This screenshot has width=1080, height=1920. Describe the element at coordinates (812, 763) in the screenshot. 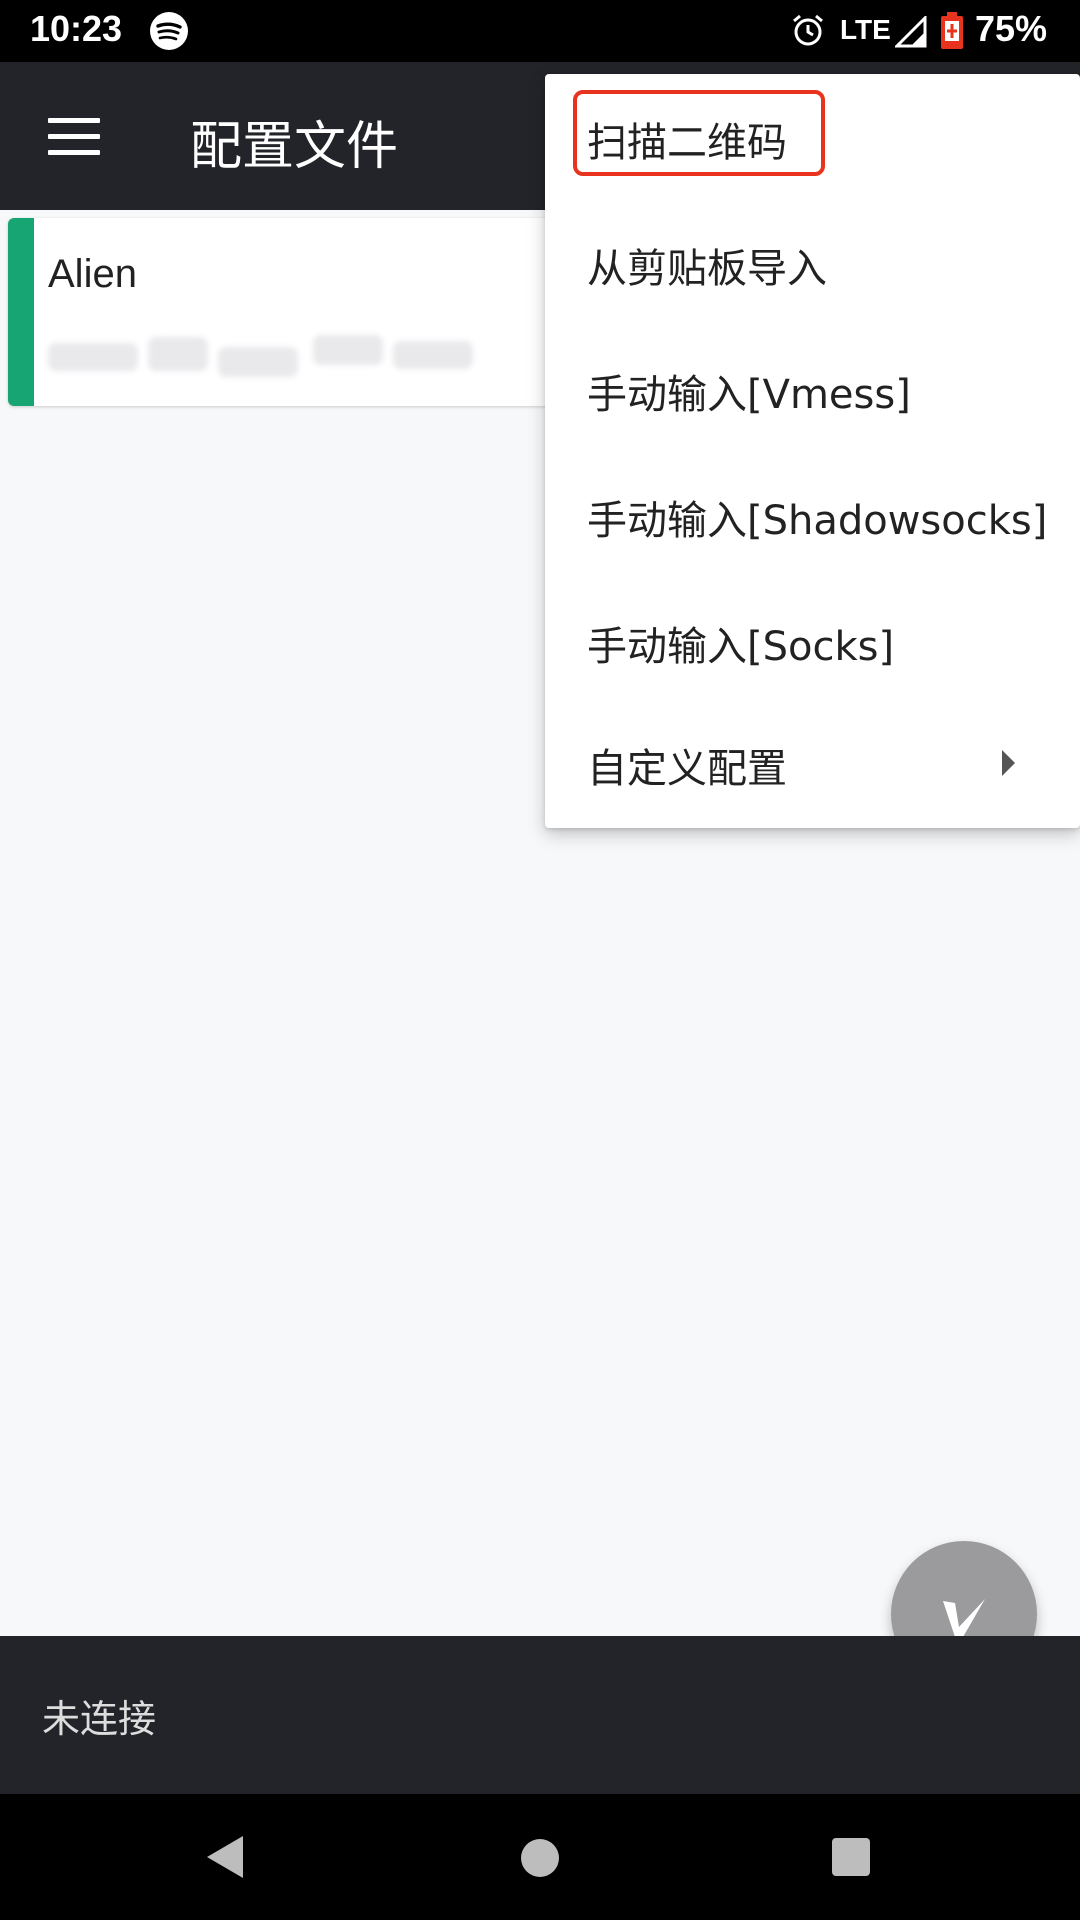

I see `menu-item-custom-config: 自定义配置` at that location.